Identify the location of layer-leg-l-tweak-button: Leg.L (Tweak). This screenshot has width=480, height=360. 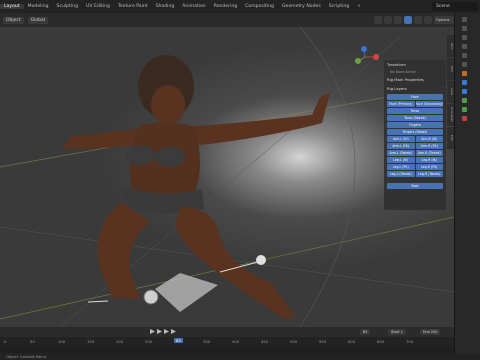
(401, 174).